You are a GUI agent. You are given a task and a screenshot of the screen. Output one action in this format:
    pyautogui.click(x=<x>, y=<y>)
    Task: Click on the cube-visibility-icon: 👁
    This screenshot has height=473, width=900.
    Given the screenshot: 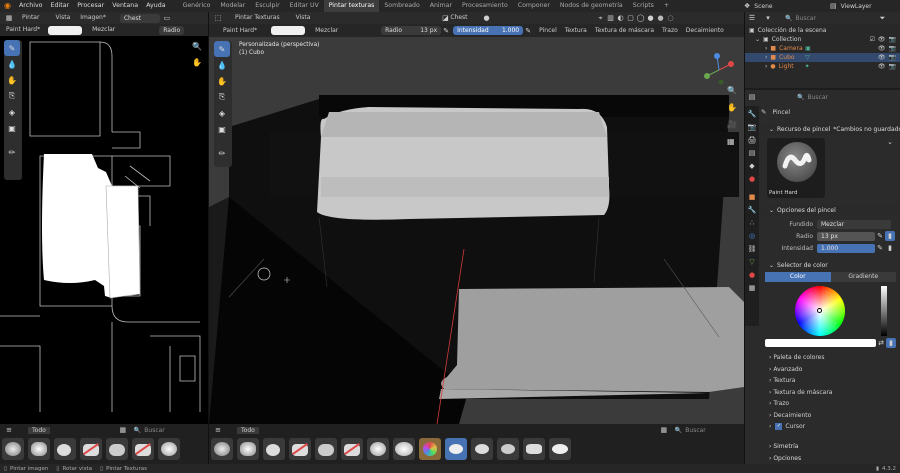 What is the action you would take?
    pyautogui.click(x=882, y=57)
    